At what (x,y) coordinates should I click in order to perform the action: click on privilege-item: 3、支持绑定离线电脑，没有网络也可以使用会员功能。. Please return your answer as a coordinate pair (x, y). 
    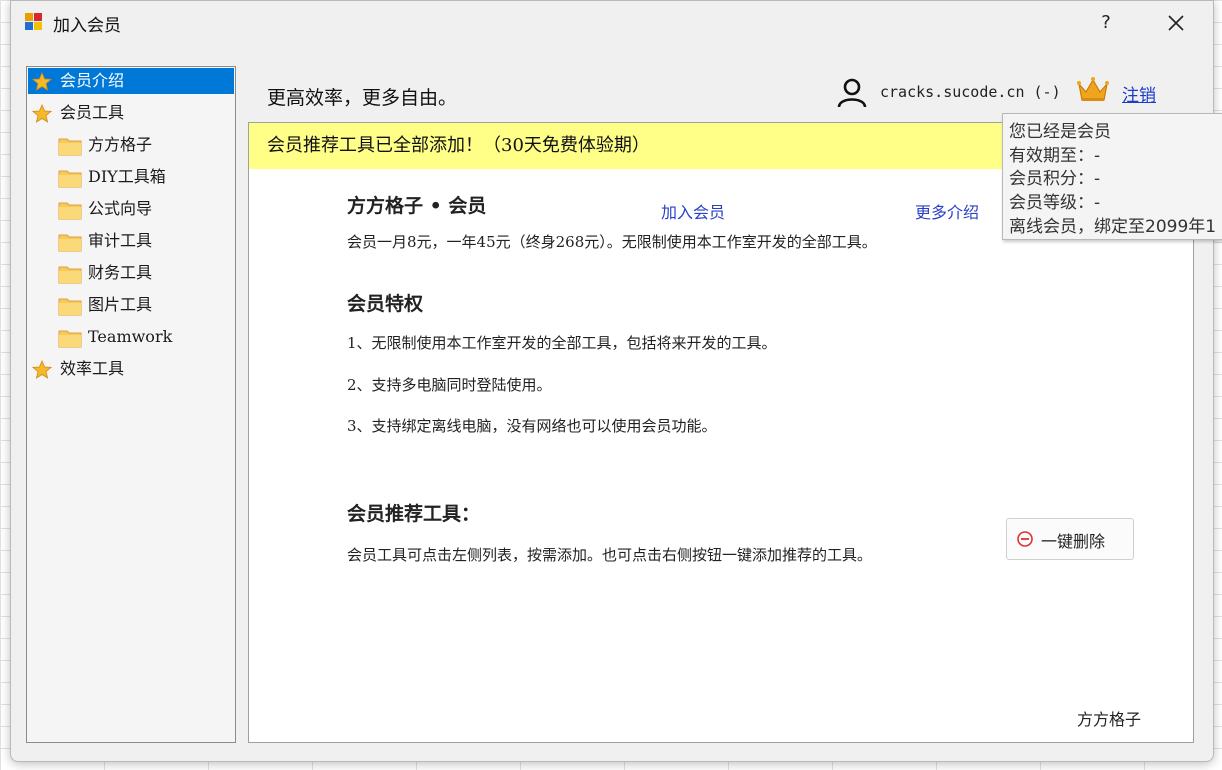
    Looking at the image, I should click on (532, 426).